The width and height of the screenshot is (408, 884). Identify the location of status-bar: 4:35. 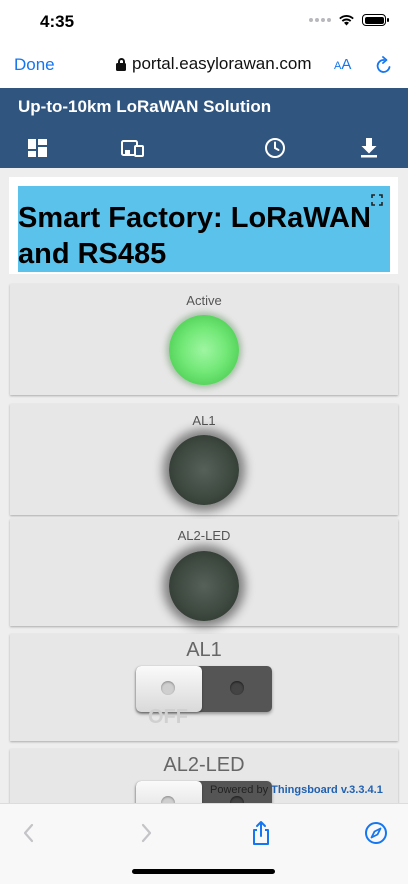
(204, 22).